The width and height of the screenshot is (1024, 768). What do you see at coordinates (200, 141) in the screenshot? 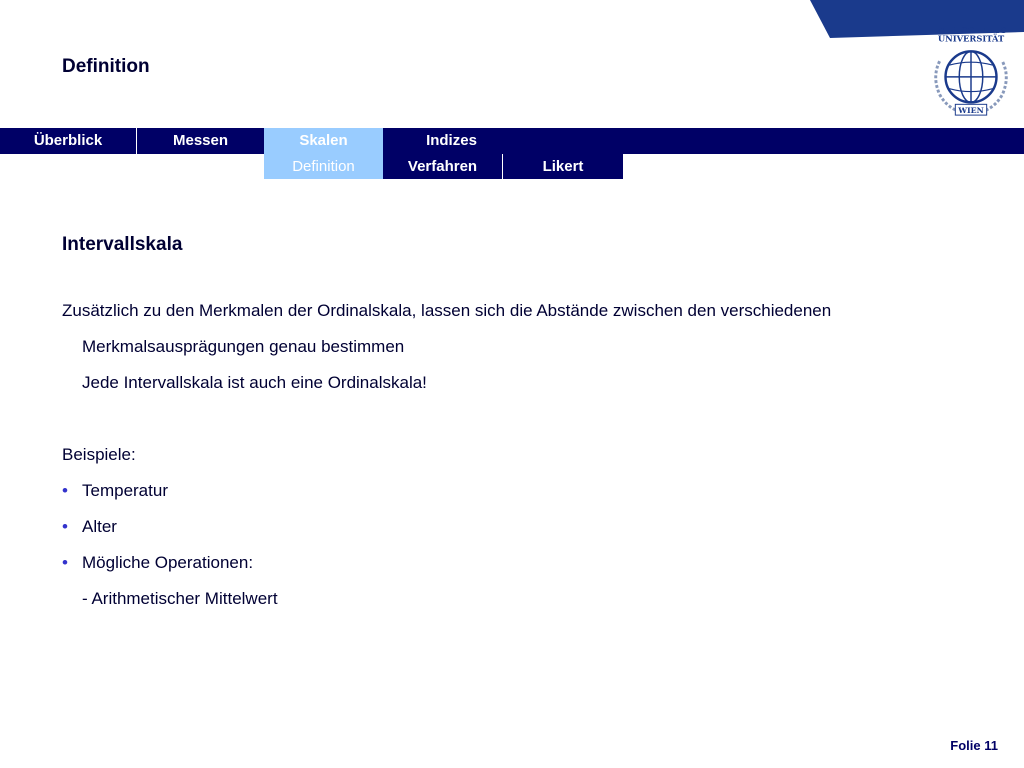
I see `tab-messen: Messen` at bounding box center [200, 141].